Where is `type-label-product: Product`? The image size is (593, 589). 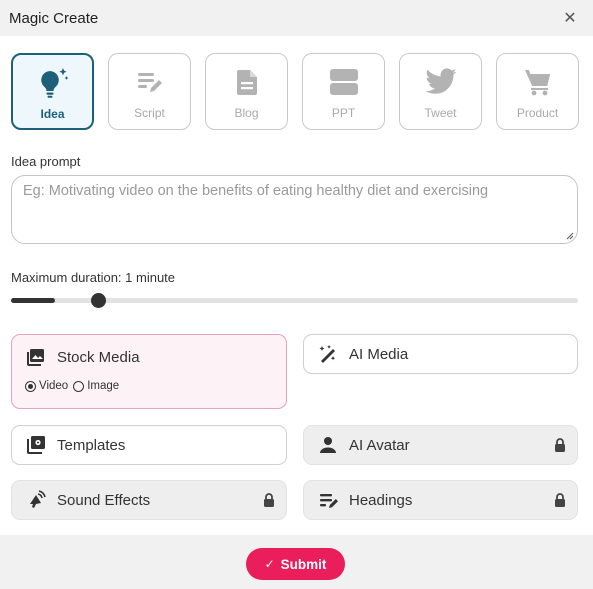
type-label-product: Product is located at coordinates (537, 113).